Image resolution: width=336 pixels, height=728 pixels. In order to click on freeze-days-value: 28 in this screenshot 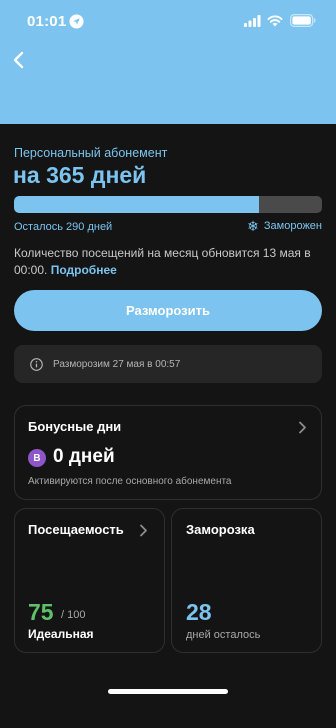, I will do `click(199, 612)`.